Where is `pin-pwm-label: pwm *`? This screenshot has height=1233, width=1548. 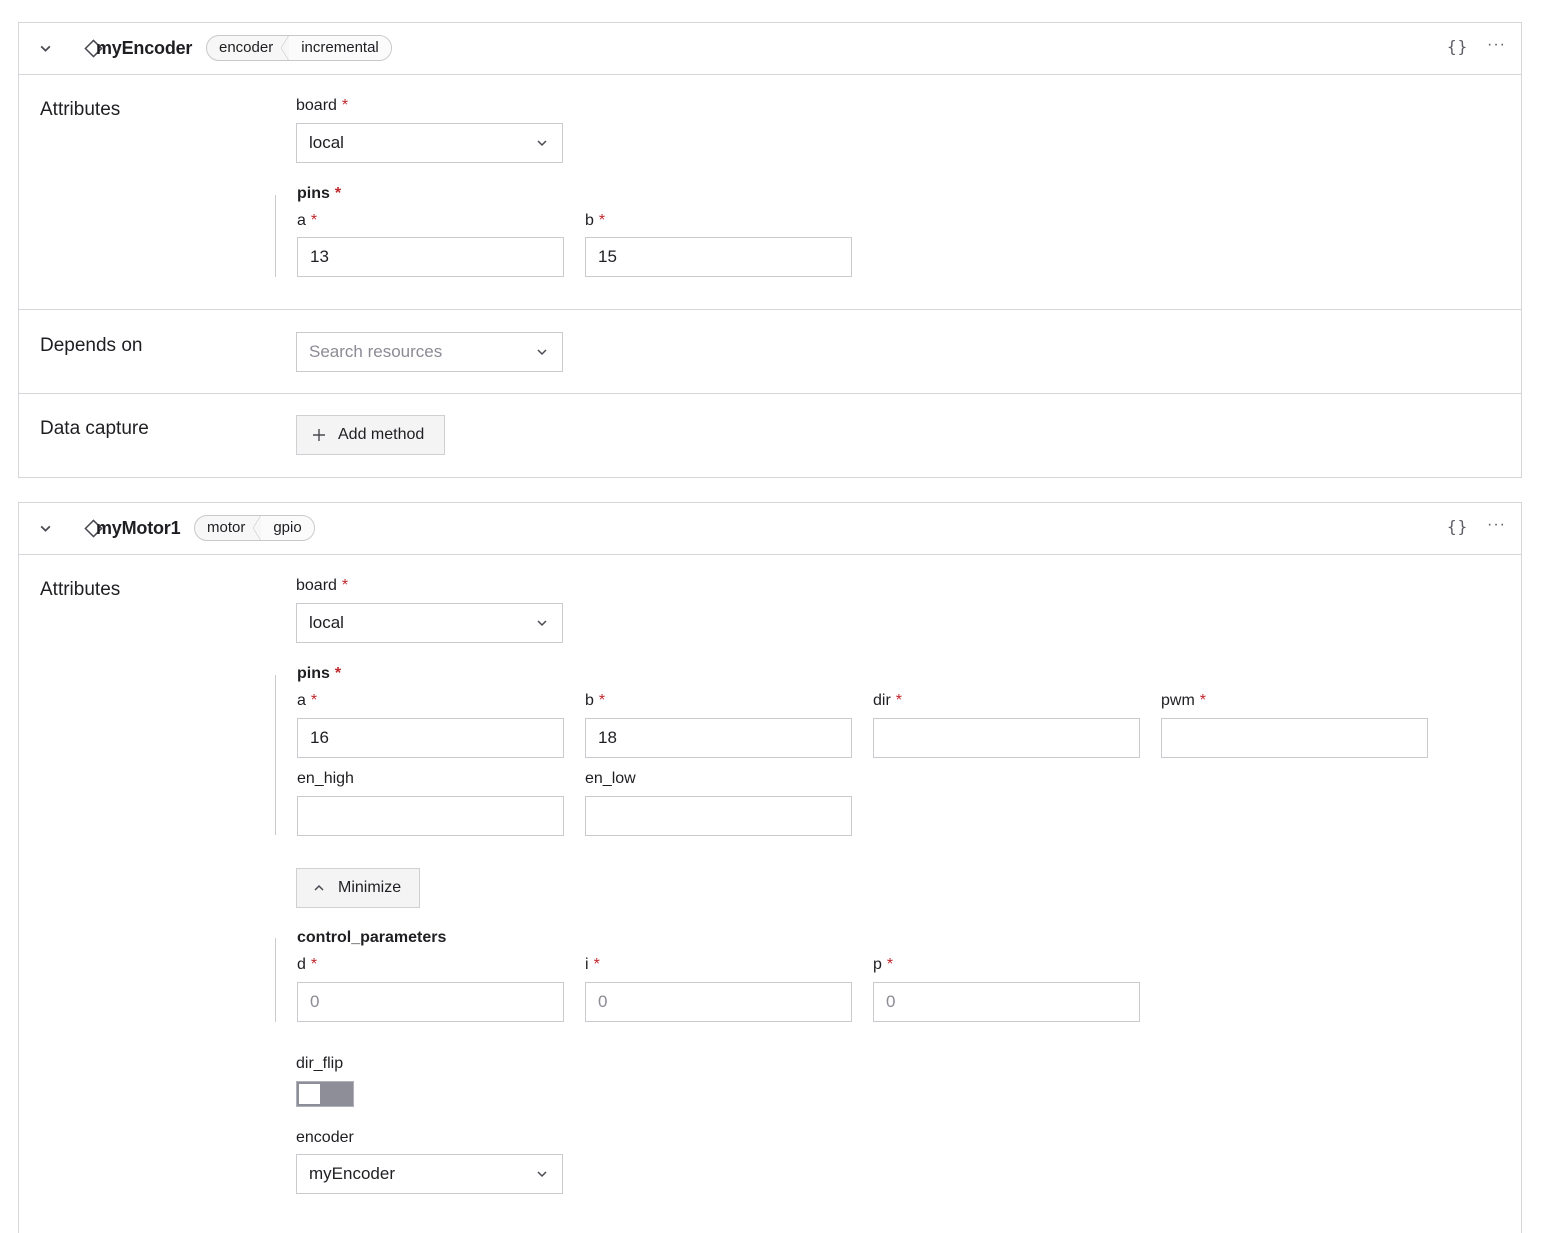 pin-pwm-label: pwm * is located at coordinates (1183, 701).